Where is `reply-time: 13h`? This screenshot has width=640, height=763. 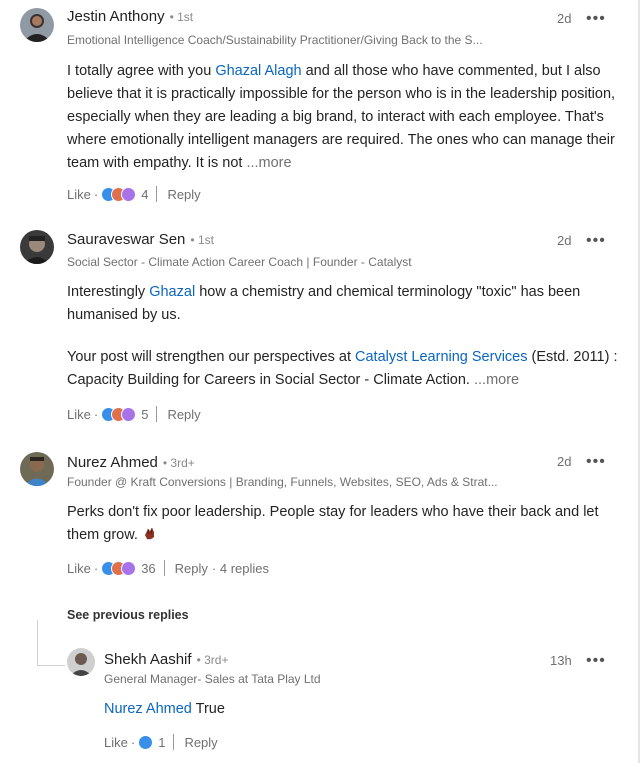 reply-time: 13h is located at coordinates (561, 660).